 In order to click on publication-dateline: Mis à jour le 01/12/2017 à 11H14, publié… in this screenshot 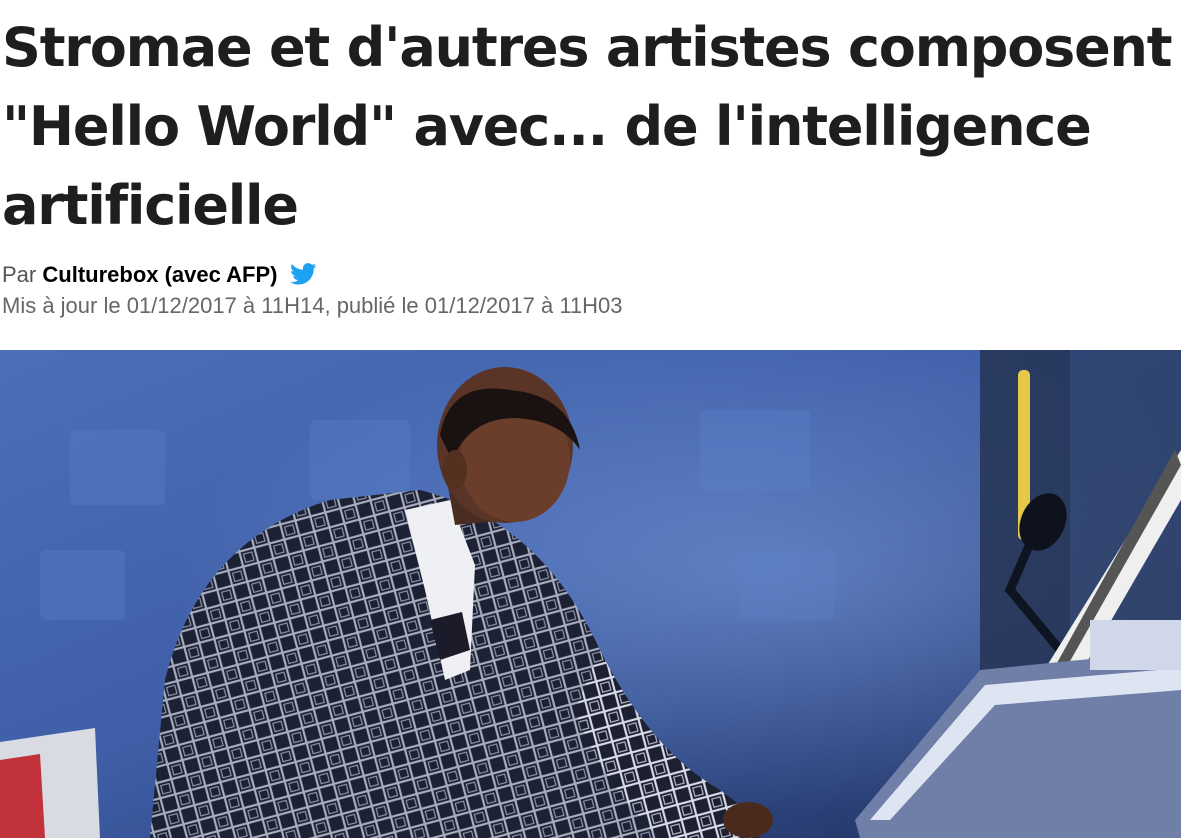, I will do `click(312, 305)`.